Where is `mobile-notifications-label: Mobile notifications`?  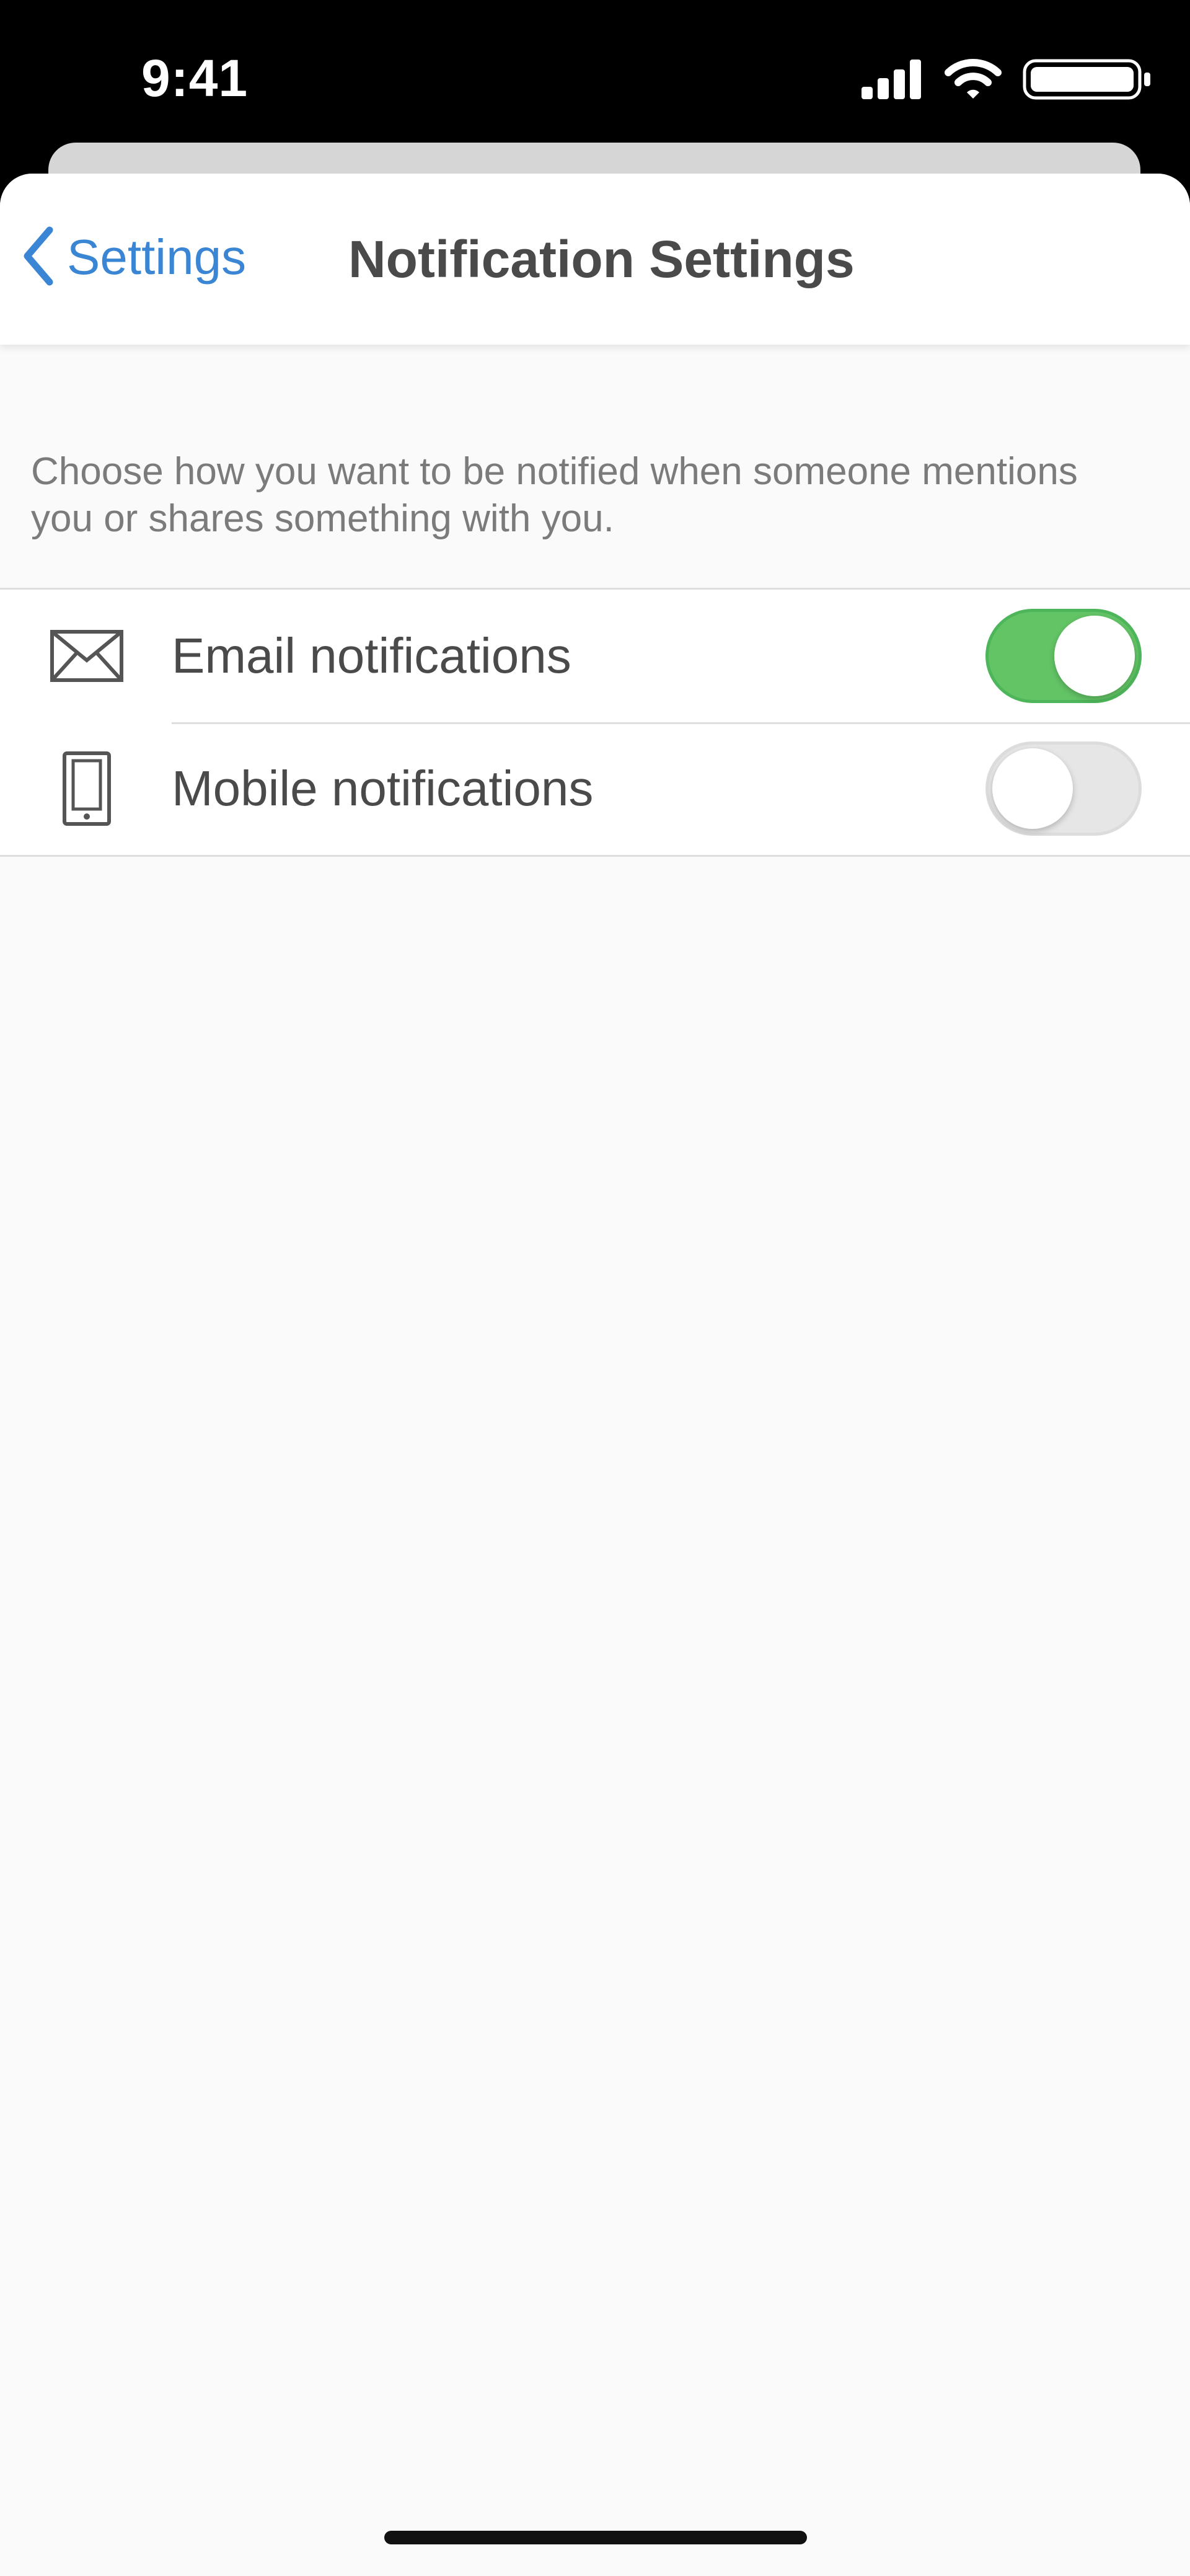 mobile-notifications-label: Mobile notifications is located at coordinates (383, 788).